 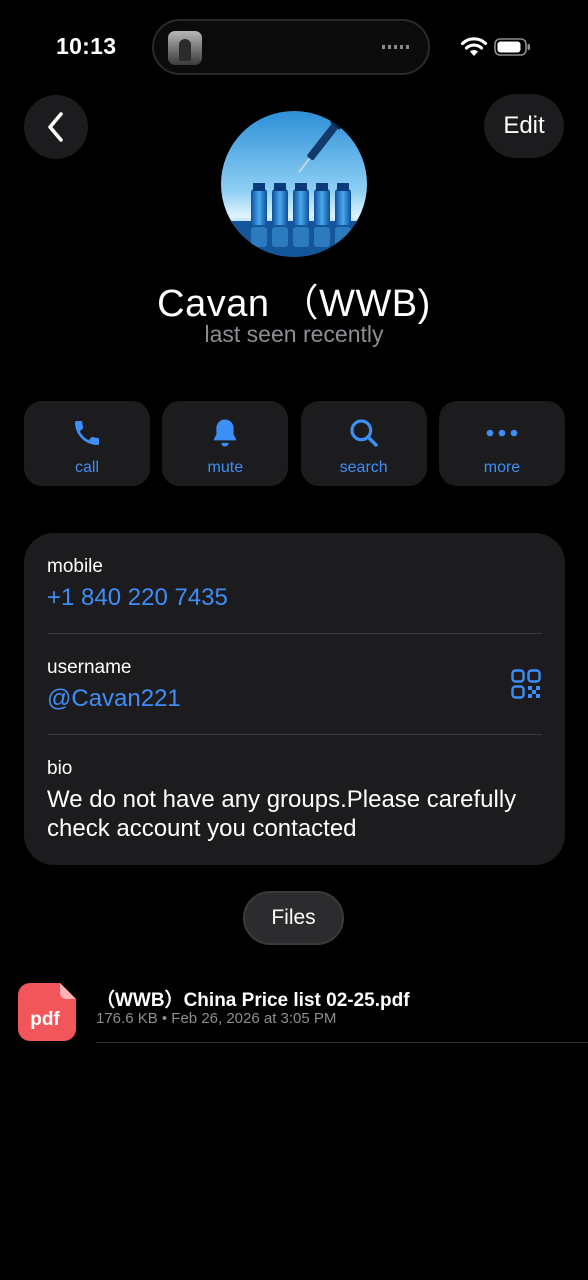 I want to click on bio-label: bio, so click(x=60, y=768).